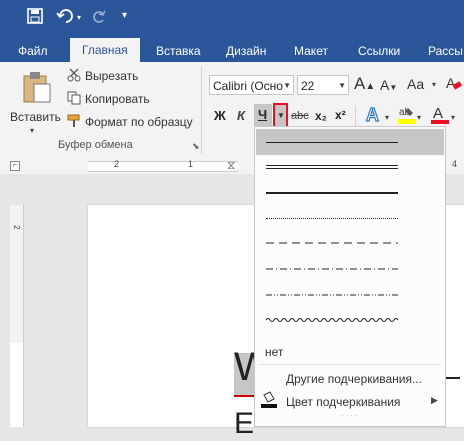 The image size is (464, 441). I want to click on grow-arrow-icon: ▲, so click(370, 86).